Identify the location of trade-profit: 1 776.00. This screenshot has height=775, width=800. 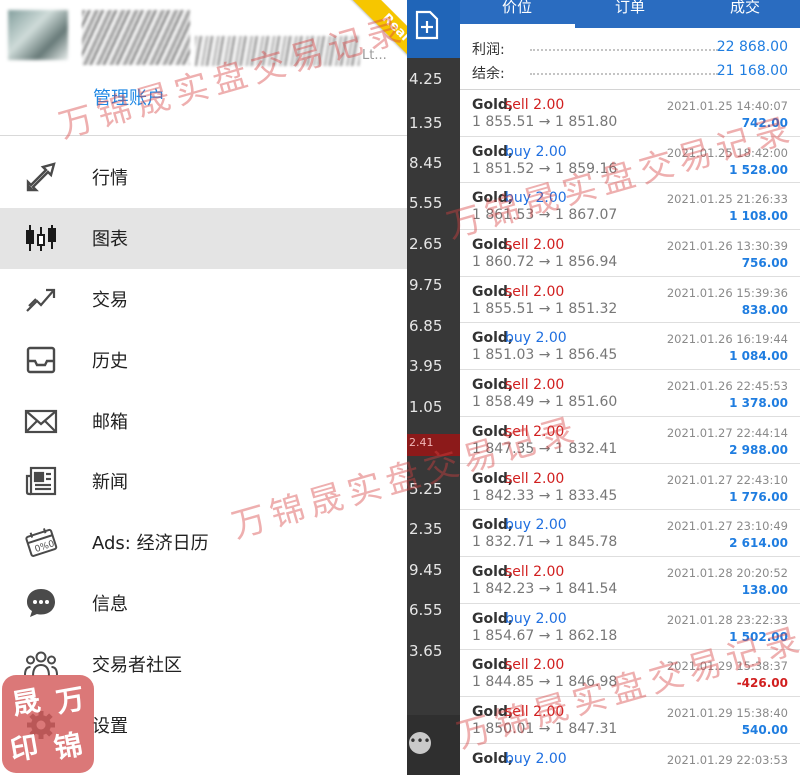
(758, 496).